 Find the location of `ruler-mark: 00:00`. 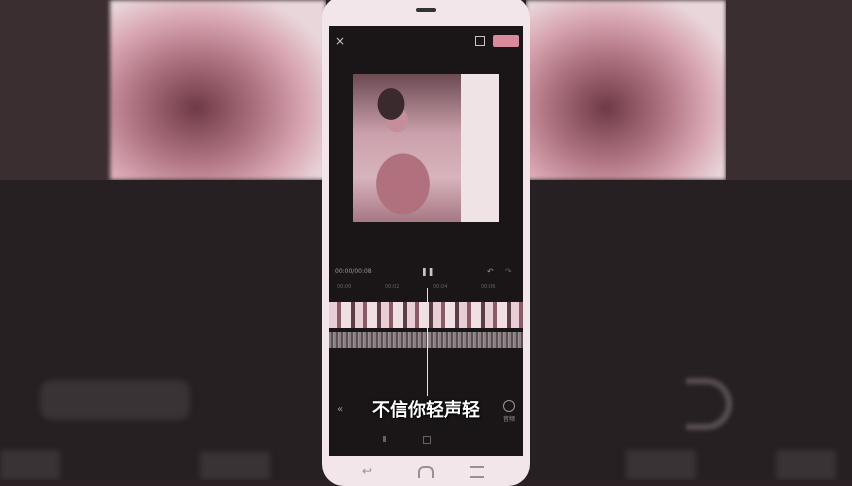

ruler-mark: 00:00 is located at coordinates (344, 287).